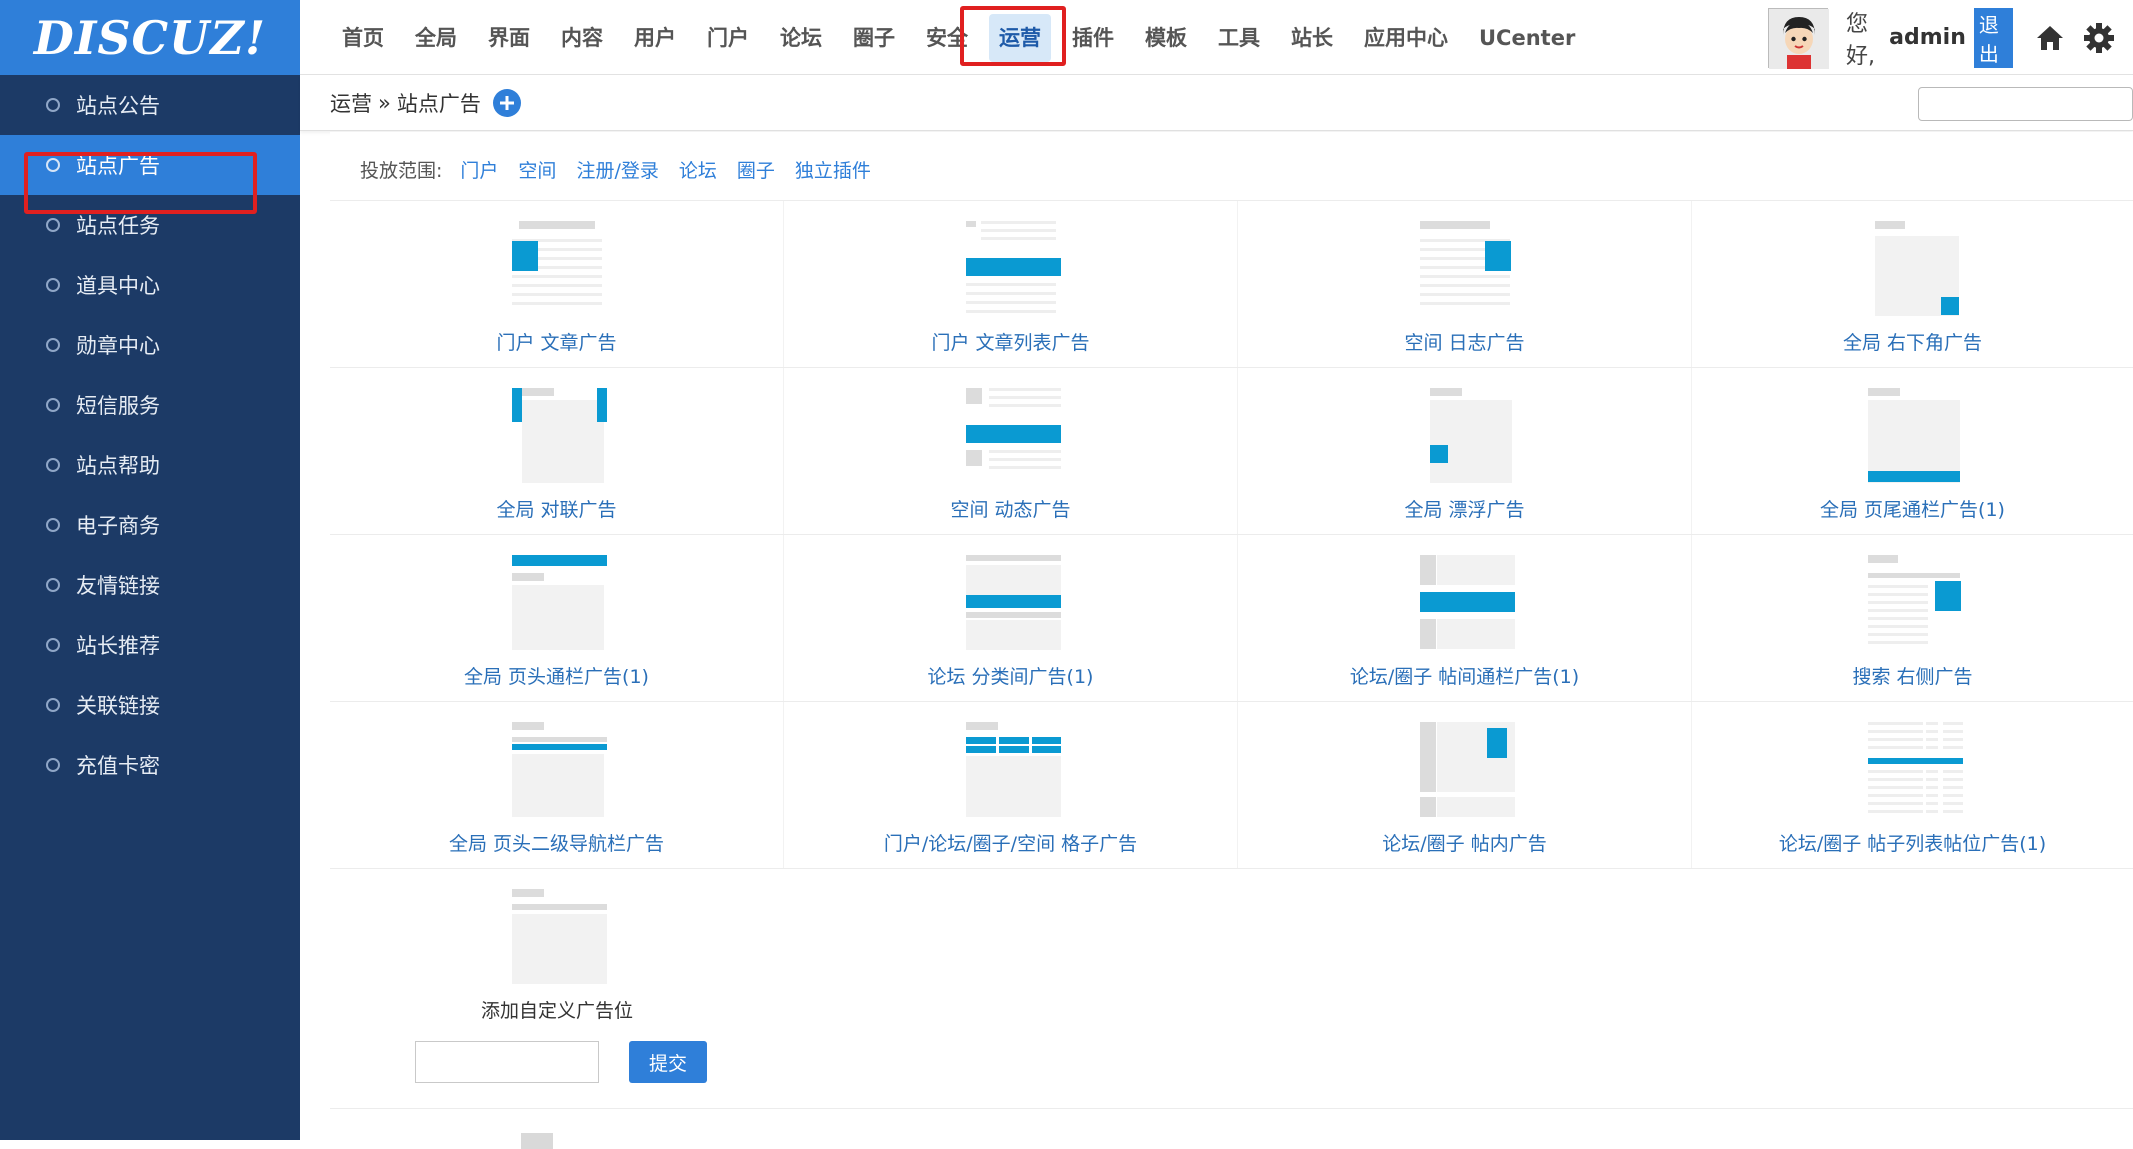  What do you see at coordinates (1527, 38) in the screenshot?
I see `nav-item: UCenter` at bounding box center [1527, 38].